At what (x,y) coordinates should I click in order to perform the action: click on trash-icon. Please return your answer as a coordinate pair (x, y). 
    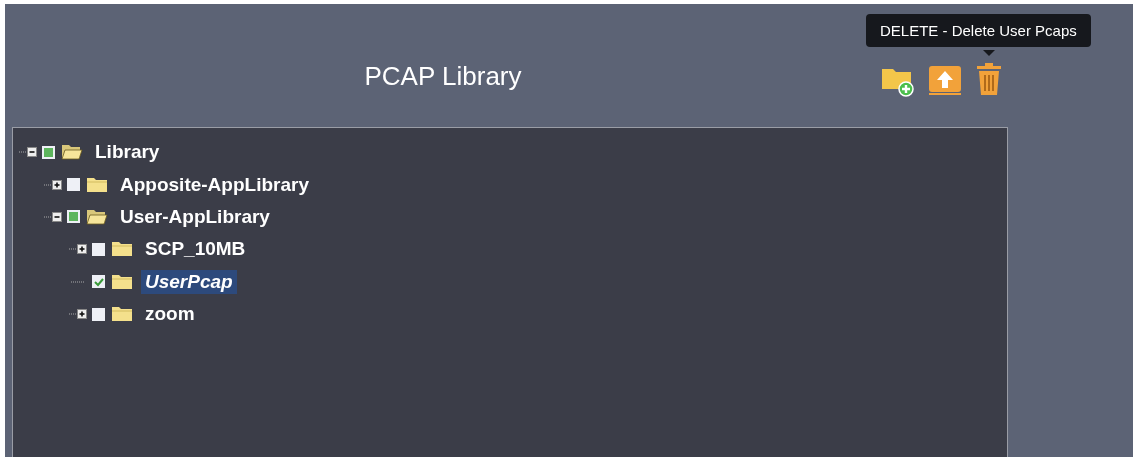
    Looking at the image, I should click on (989, 79).